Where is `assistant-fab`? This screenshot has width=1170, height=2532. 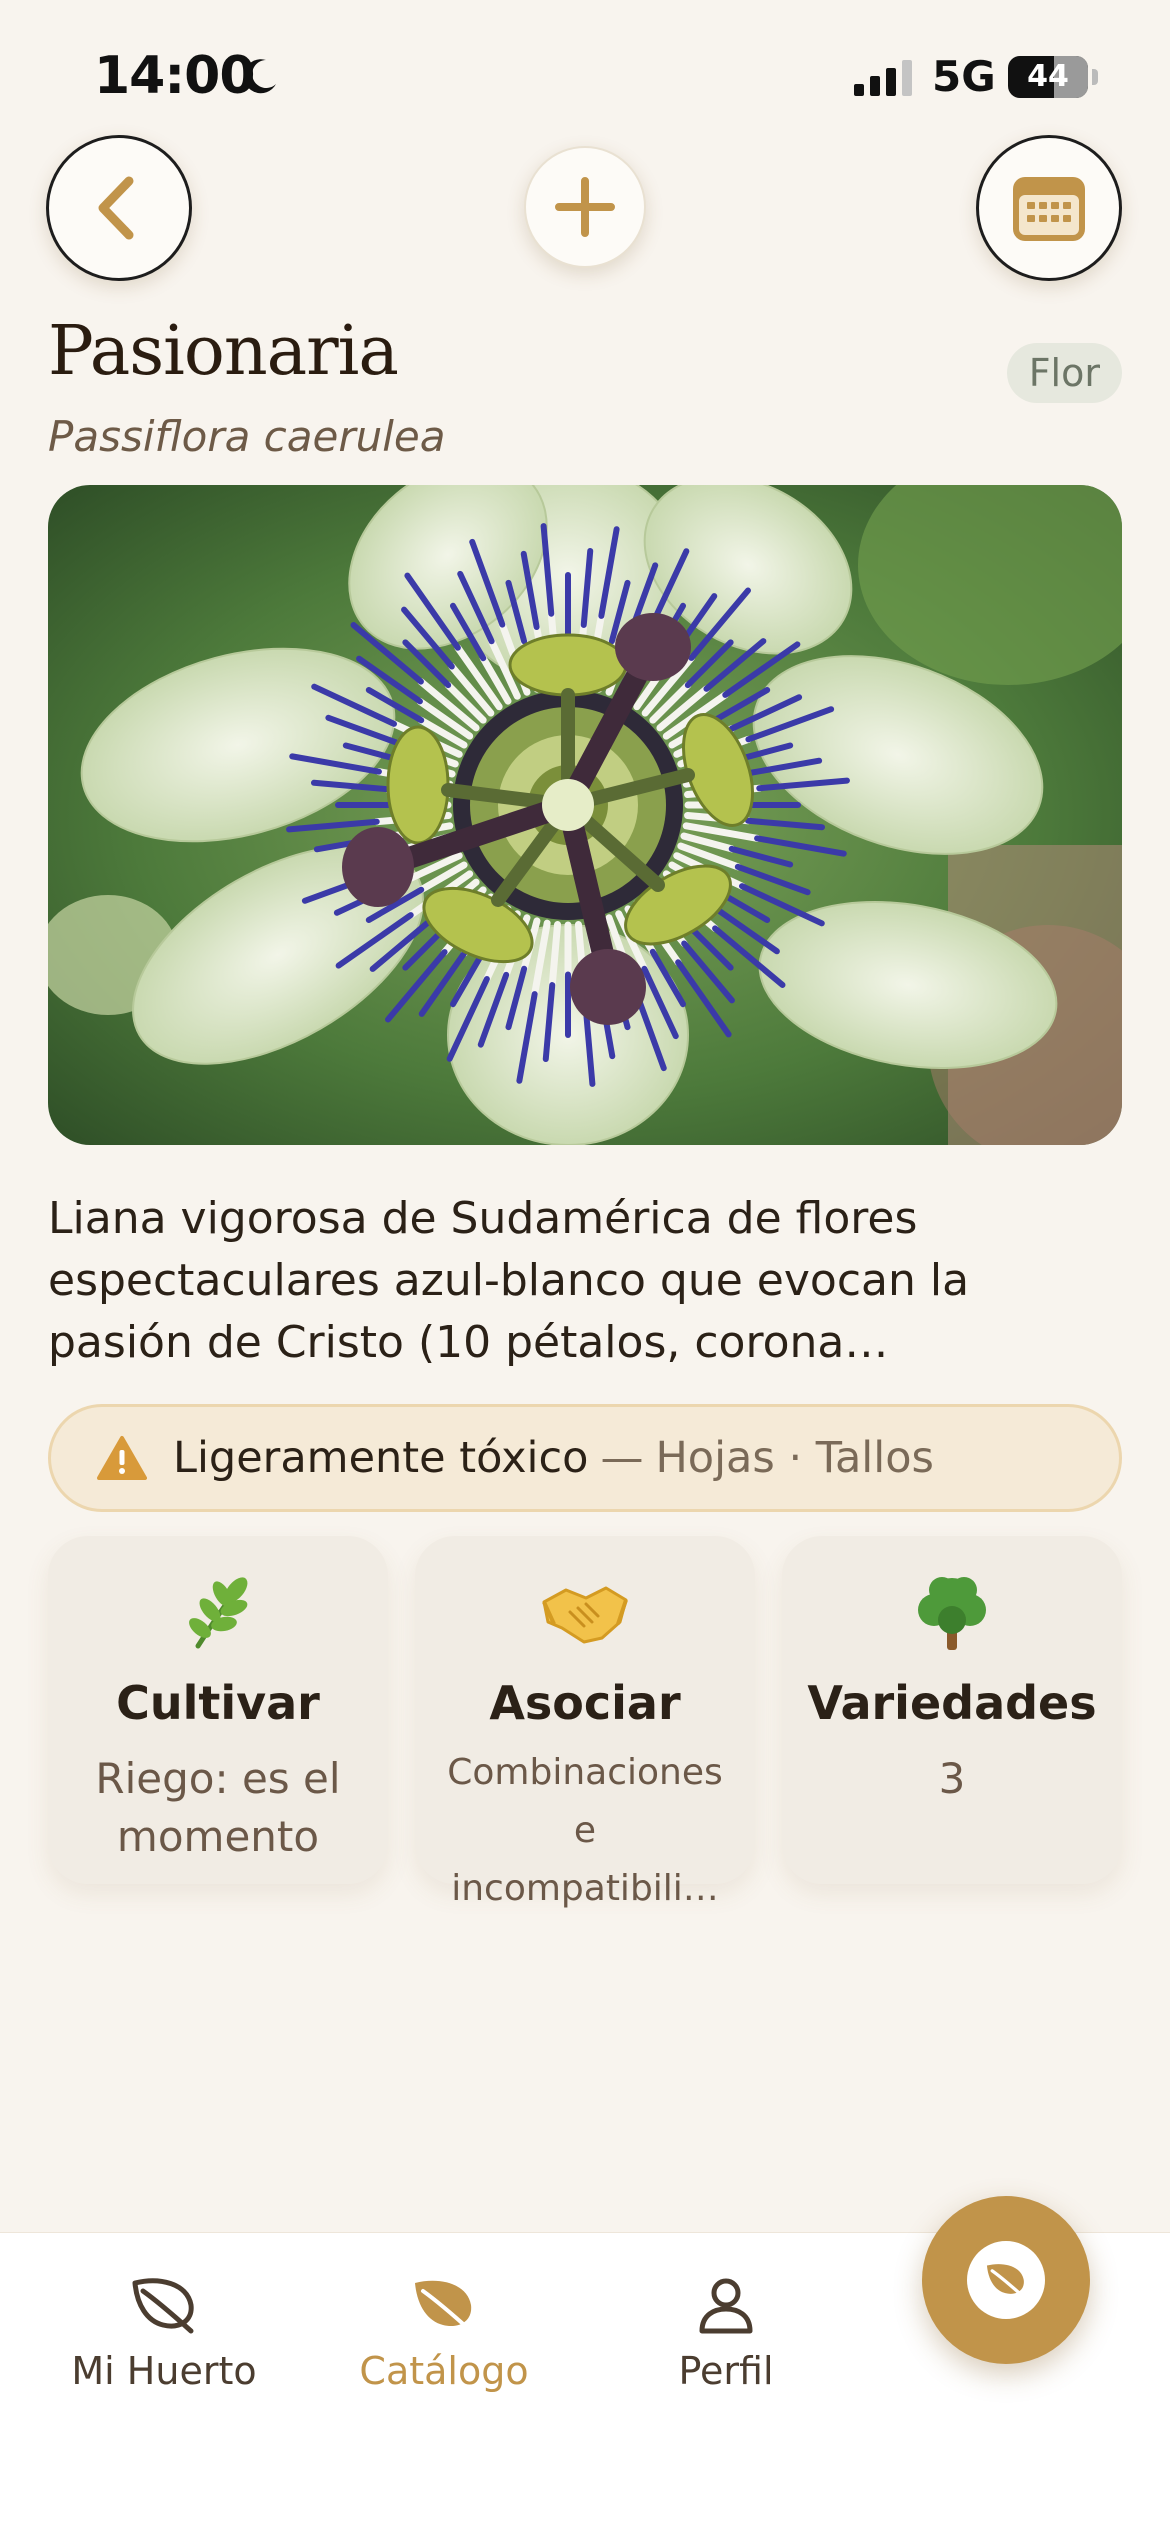 assistant-fab is located at coordinates (1006, 2280).